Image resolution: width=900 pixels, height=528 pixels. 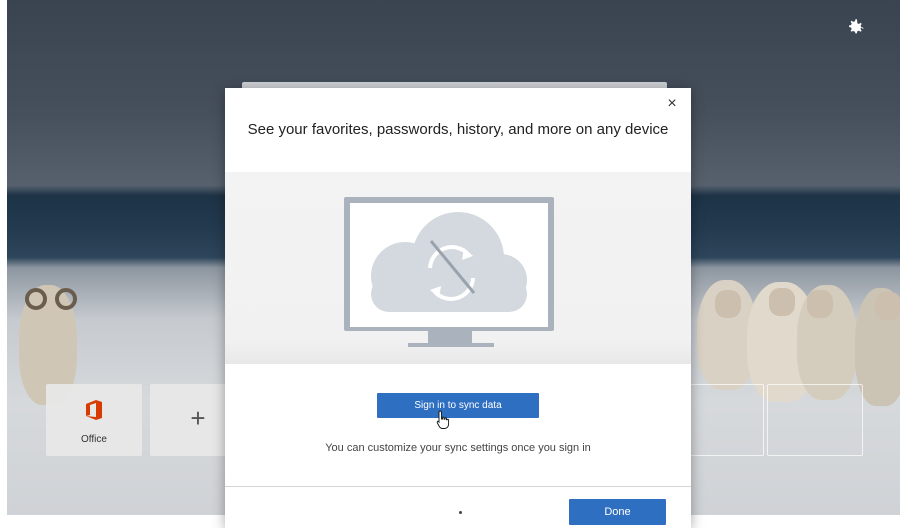 I want to click on sign-in-to-sync-button: Sign in to sync data, so click(x=458, y=405).